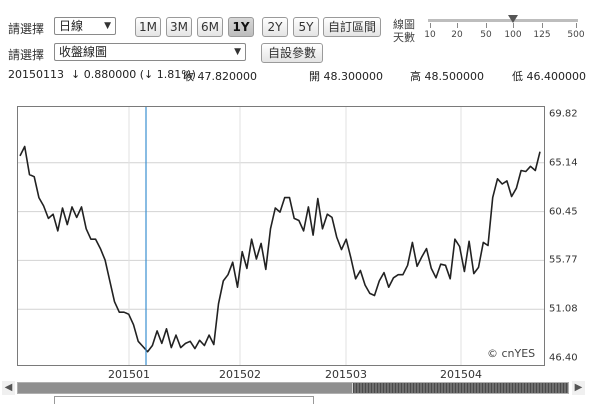 This screenshot has width=600, height=404. Describe the element at coordinates (563, 163) in the screenshot. I see `y-tick-label: 65.14` at that location.